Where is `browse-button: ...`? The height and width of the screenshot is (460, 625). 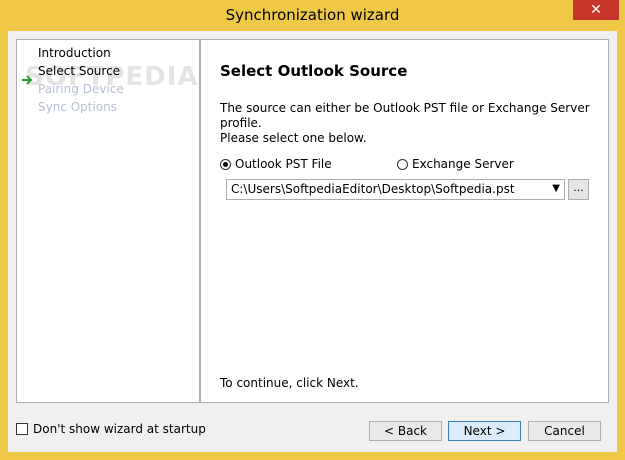 browse-button: ... is located at coordinates (578, 189).